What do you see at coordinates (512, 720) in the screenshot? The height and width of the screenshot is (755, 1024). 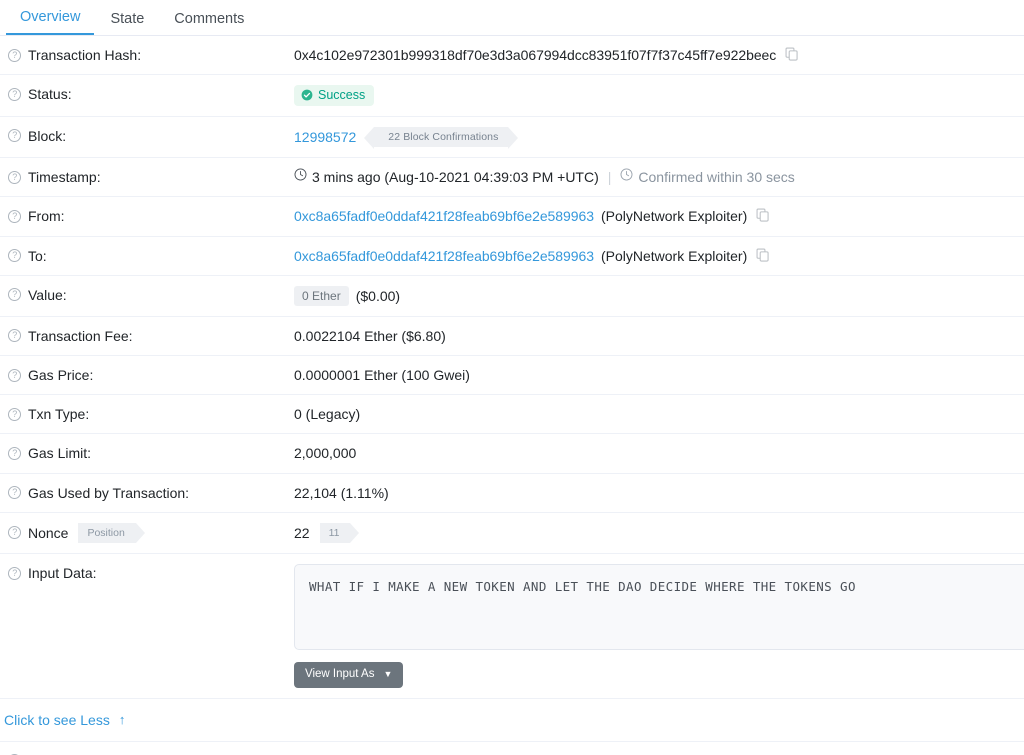 I see `see-less-row: Click to see Less ↑` at bounding box center [512, 720].